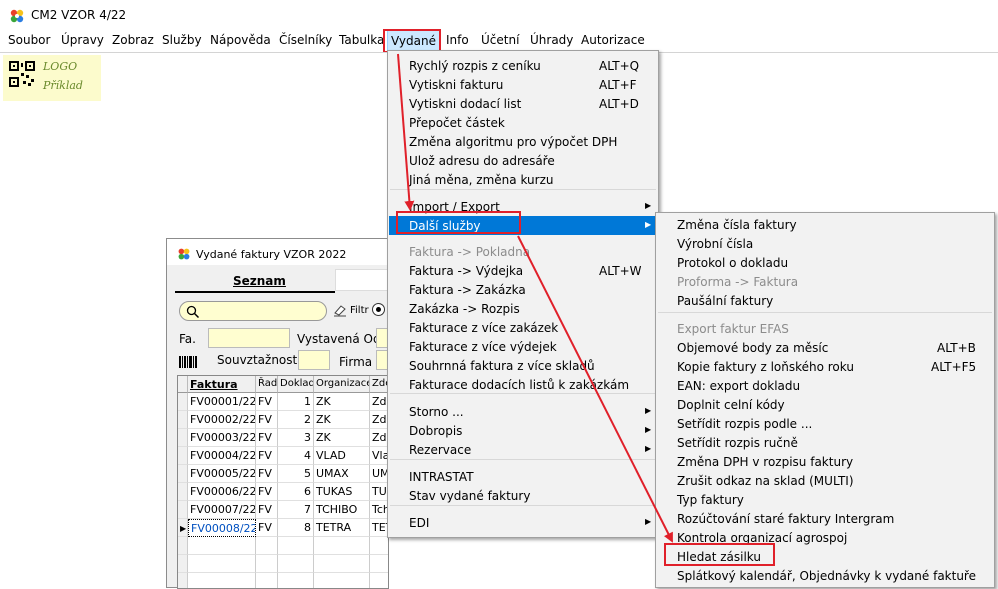 The height and width of the screenshot is (589, 998). I want to click on menu-item-zmena-algoritmu-dph: Změna algoritmu pro výpočet DPH, so click(523, 141).